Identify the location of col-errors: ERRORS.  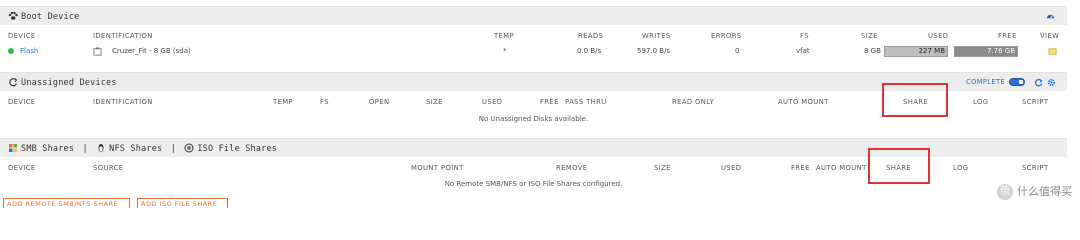
(726, 36).